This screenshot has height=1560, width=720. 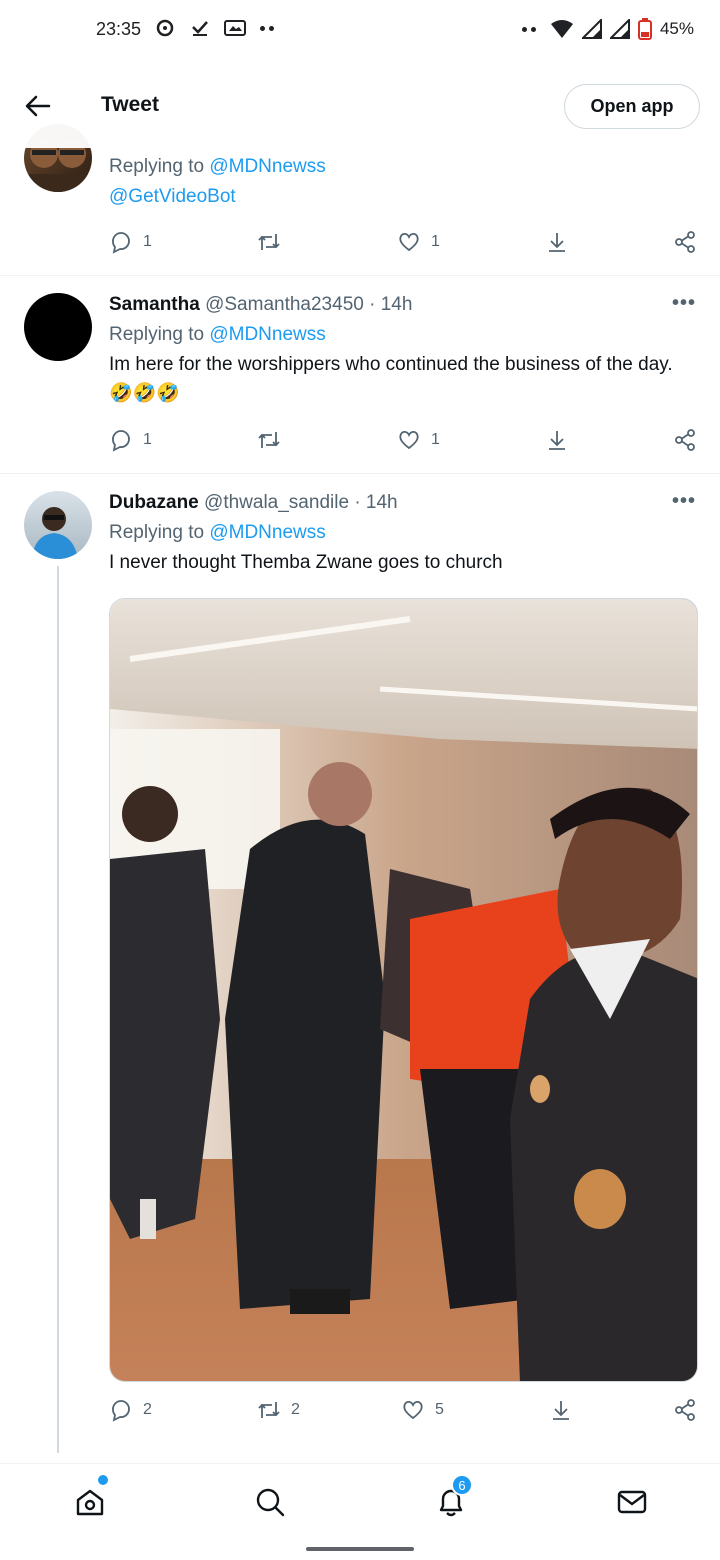 What do you see at coordinates (55, 533) in the screenshot?
I see `avatar-photo-icon` at bounding box center [55, 533].